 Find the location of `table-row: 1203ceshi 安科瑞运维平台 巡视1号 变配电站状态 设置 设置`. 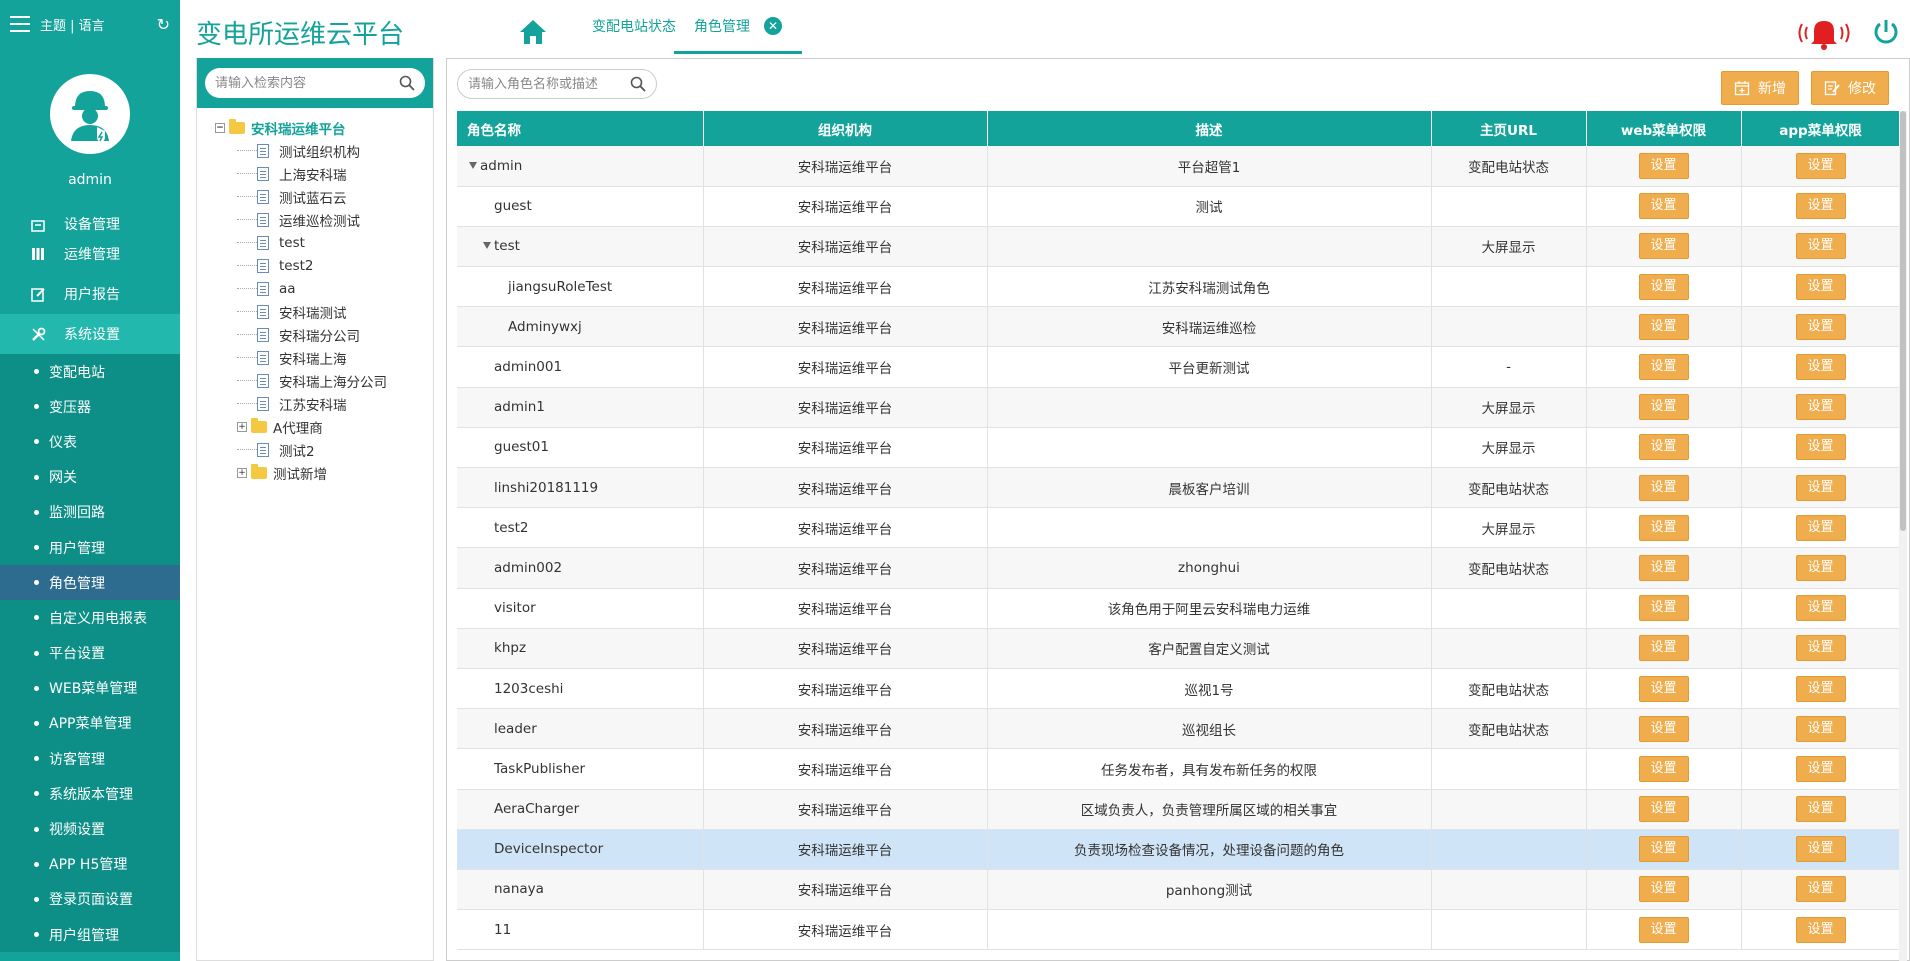

table-row: 1203ceshi 安科瑞运维平台 巡视1号 变配电站状态 设置 设置 is located at coordinates (1178, 689).